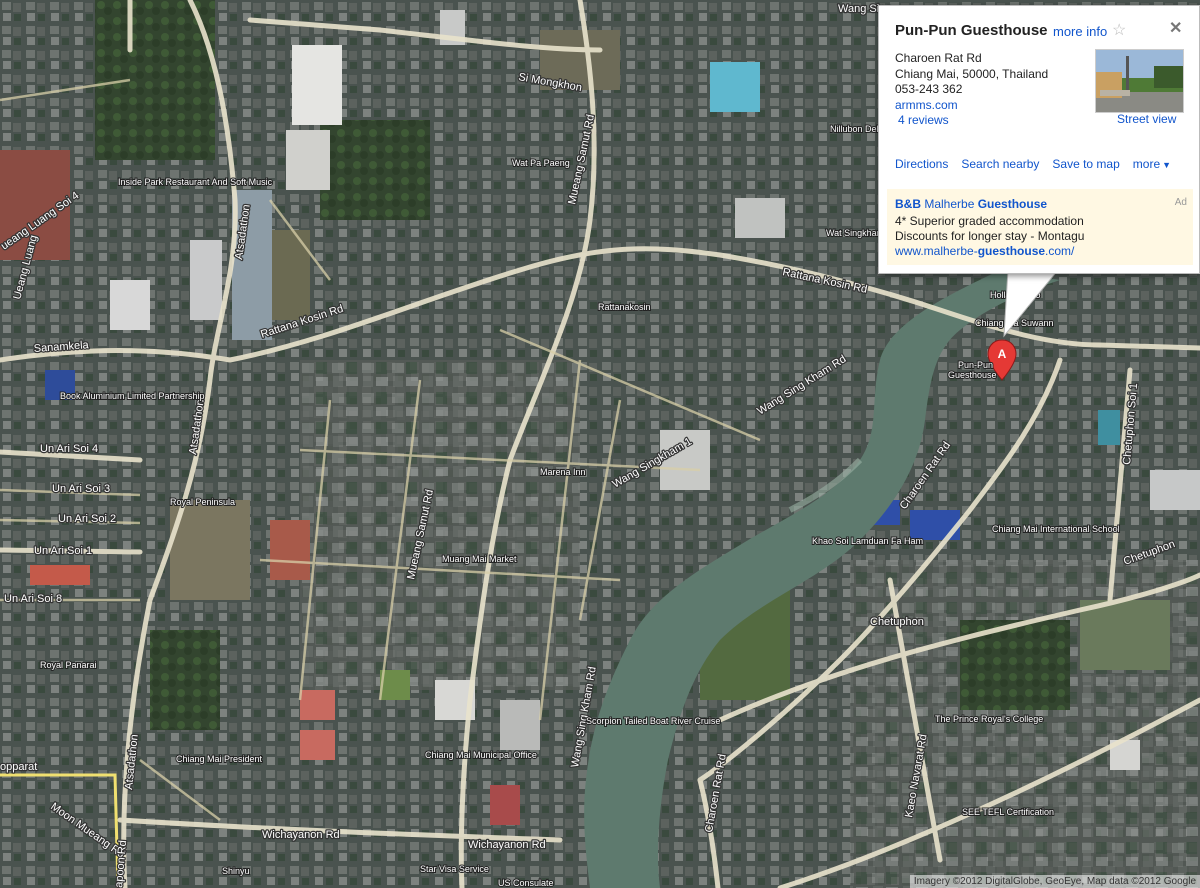 The width and height of the screenshot is (1200, 888). I want to click on poi-us-consulate: US Consulate, so click(526, 883).